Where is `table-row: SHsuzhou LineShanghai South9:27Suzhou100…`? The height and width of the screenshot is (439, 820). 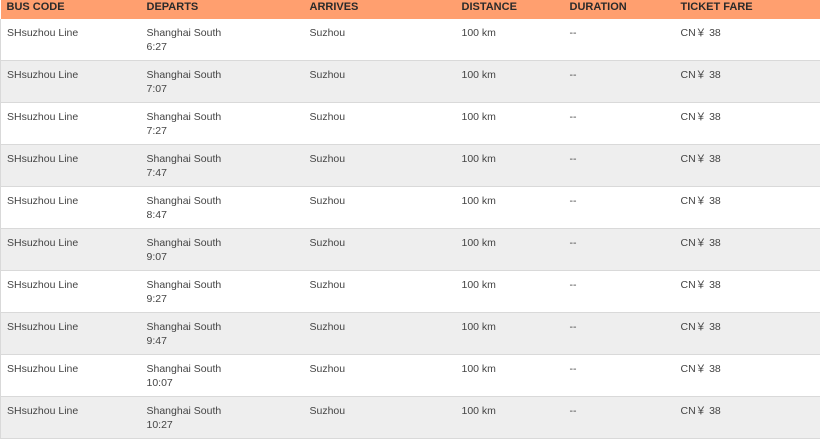 table-row: SHsuzhou LineShanghai South9:27Suzhou100… is located at coordinates (410, 292).